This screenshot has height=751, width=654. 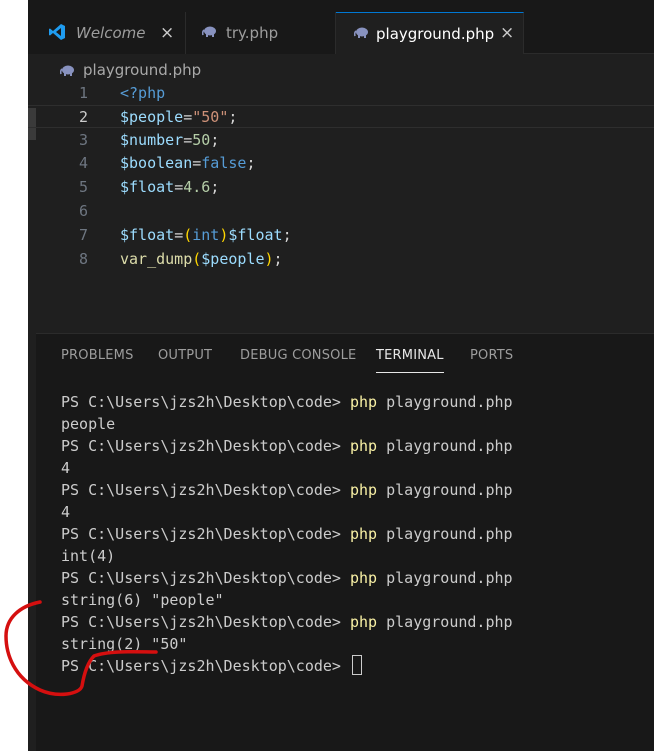 I want to click on code-line: 2 $people="50";, so click(x=341, y=116).